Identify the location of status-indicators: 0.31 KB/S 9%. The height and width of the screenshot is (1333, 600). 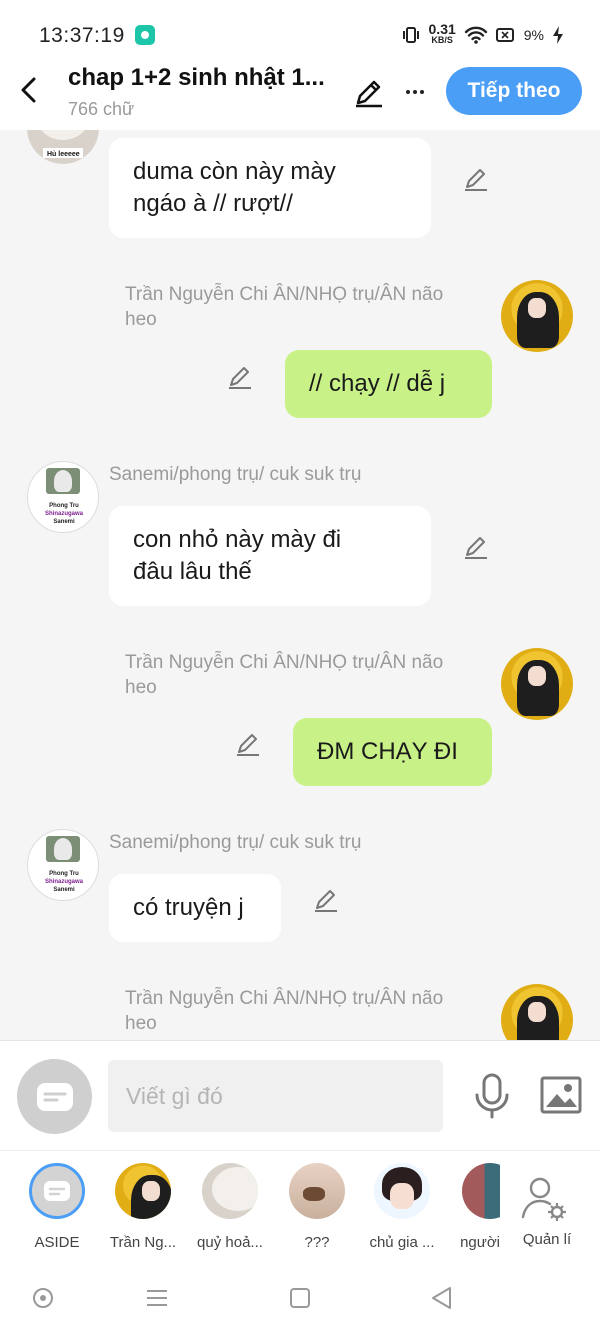
(482, 33).